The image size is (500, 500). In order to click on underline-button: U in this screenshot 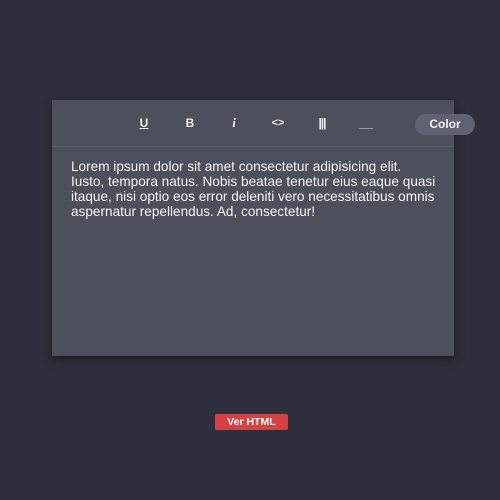, I will do `click(144, 123)`.